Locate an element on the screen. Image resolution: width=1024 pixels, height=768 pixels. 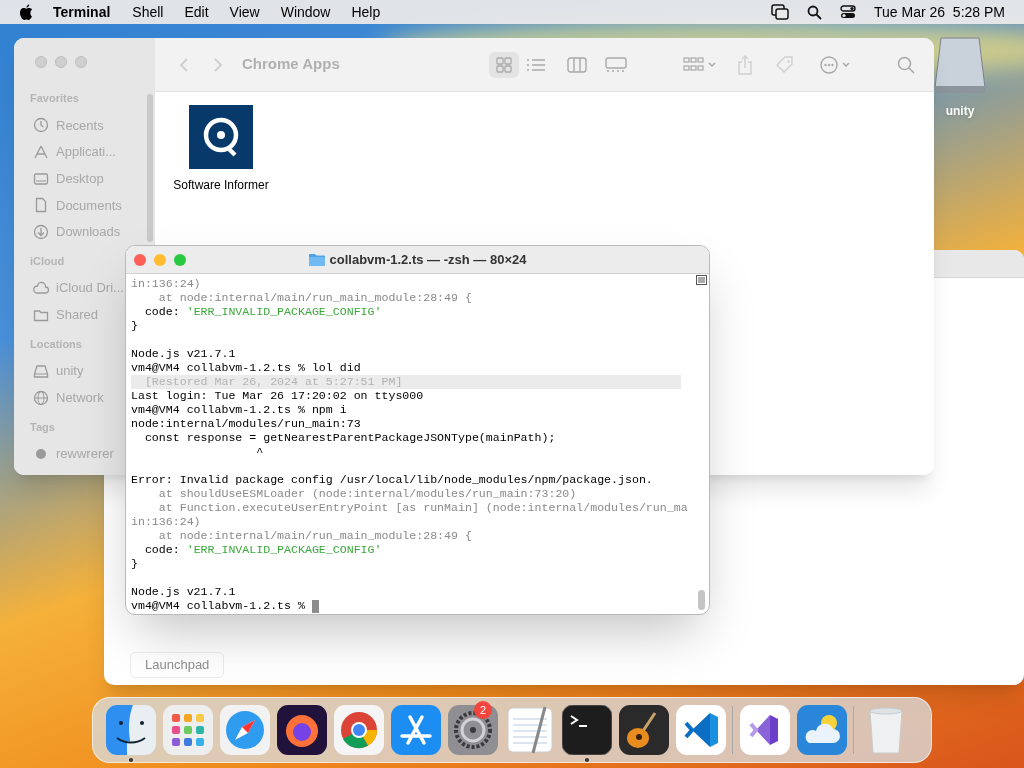
window-title: collabvm-1.2.ts — -zsh — 80×24 is located at coordinates (428, 259).